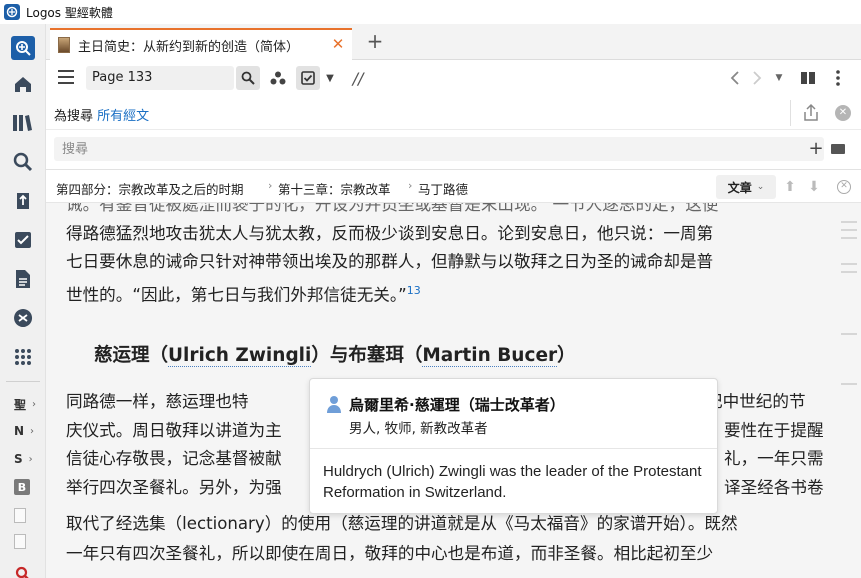 The height and width of the screenshot is (578, 861). What do you see at coordinates (23, 48) in the screenshot?
I see `logos-home-icon` at bounding box center [23, 48].